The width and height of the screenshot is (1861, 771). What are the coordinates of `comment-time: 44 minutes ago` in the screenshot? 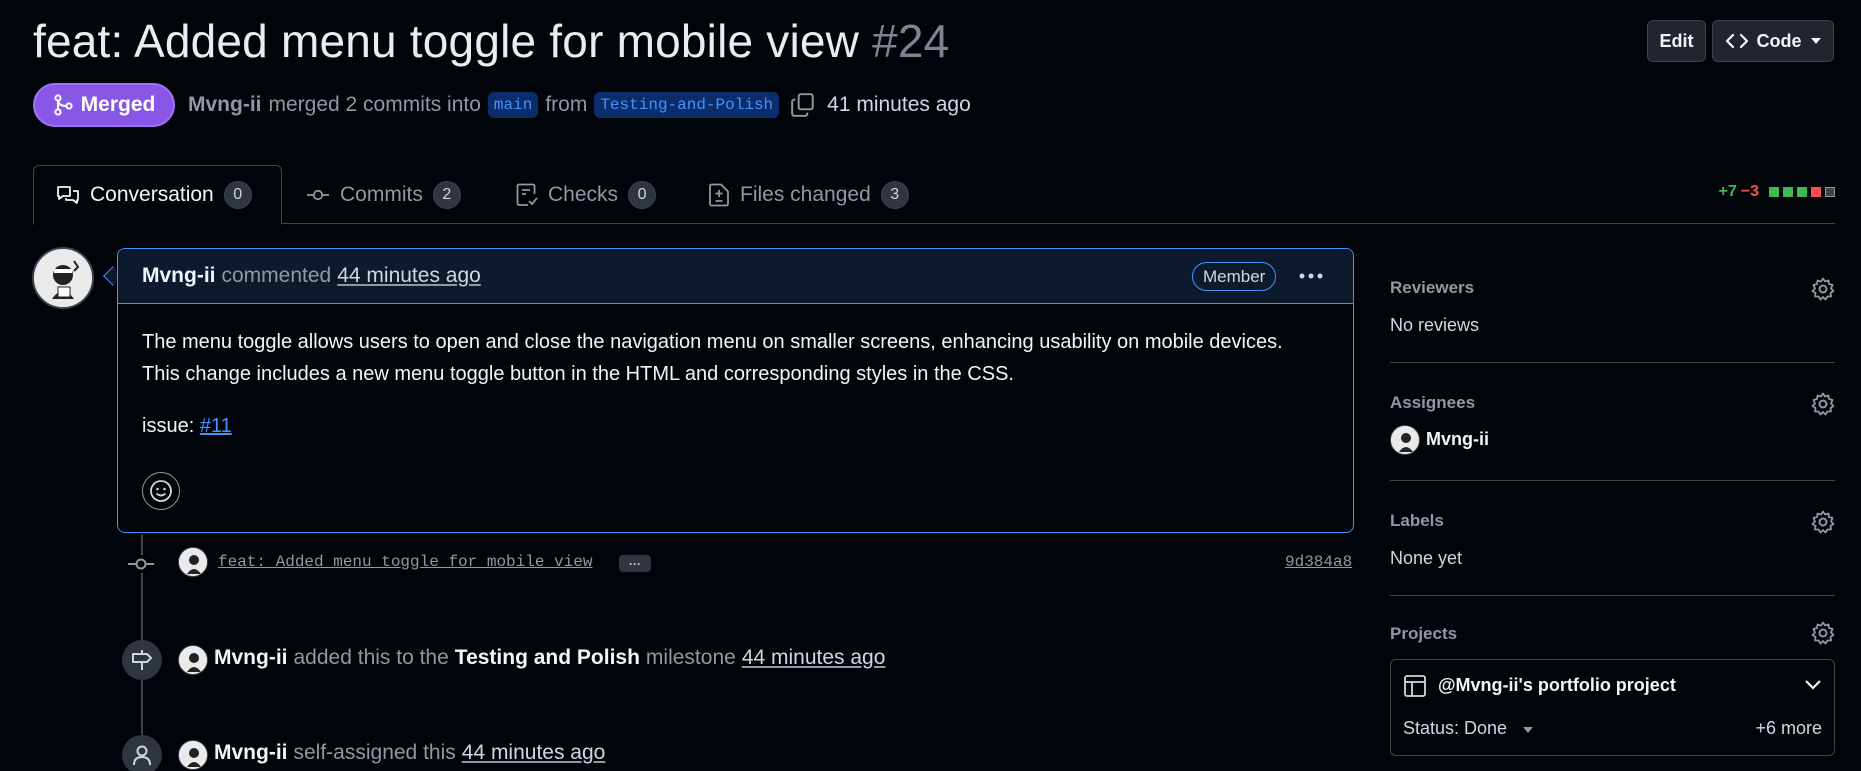 It's located at (409, 276).